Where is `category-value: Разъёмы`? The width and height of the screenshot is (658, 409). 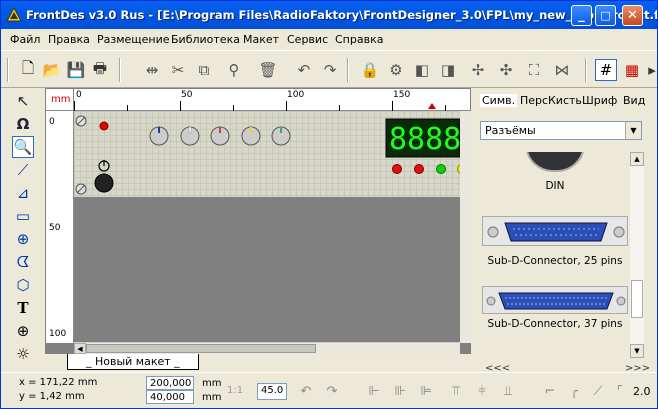
category-value: Разъёмы is located at coordinates (510, 130).